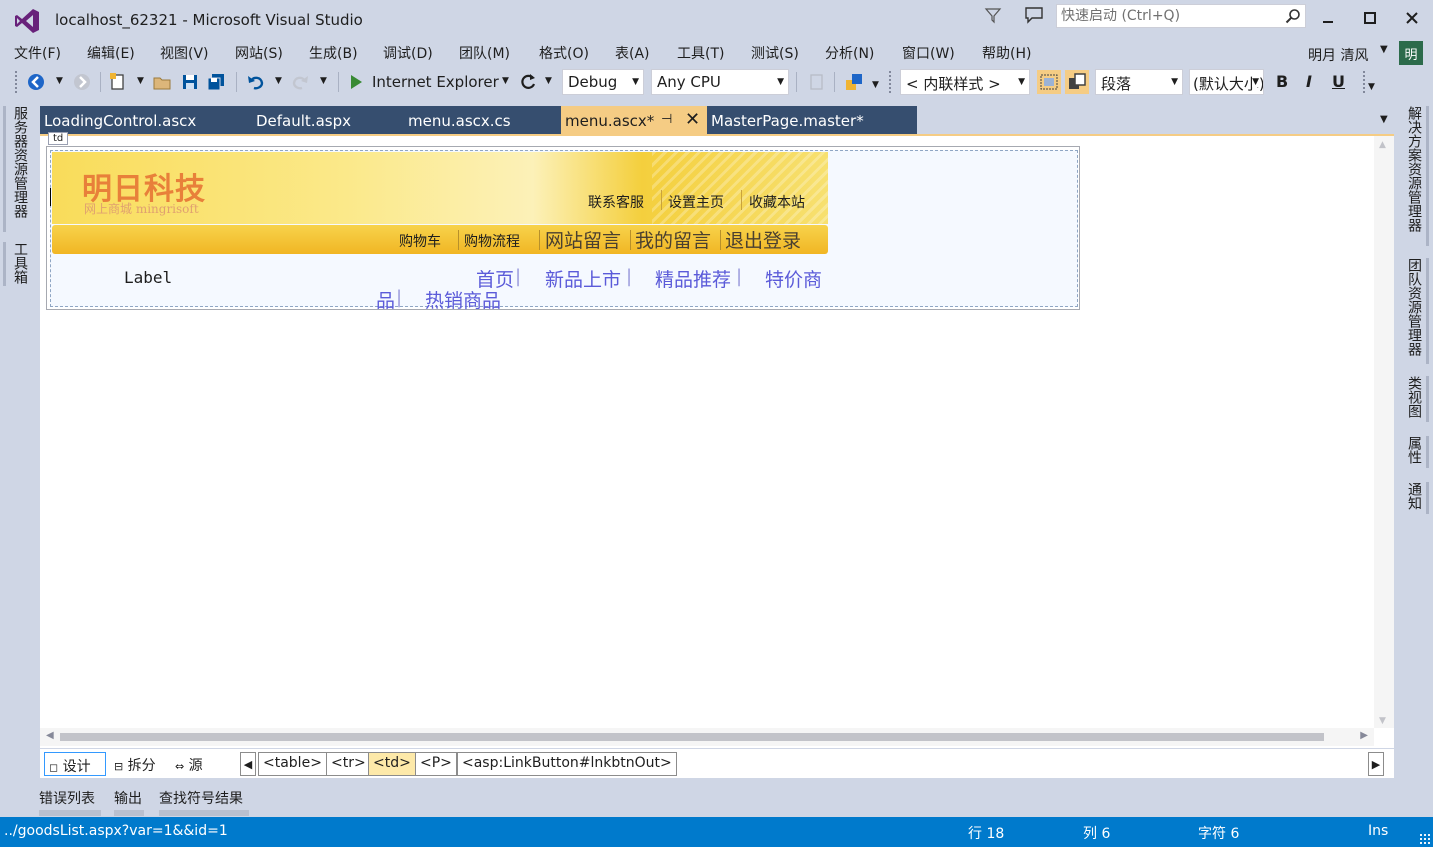  Describe the element at coordinates (1414, 450) in the screenshot. I see `properties-tab: 属性` at that location.